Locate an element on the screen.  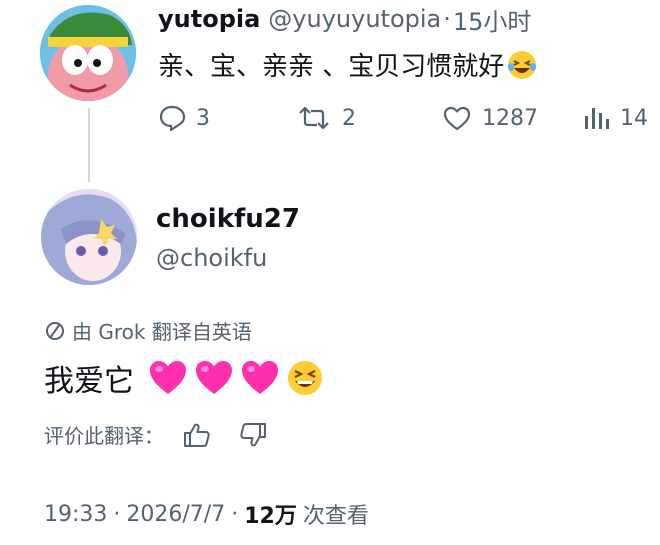
reply-icon is located at coordinates (172, 118).